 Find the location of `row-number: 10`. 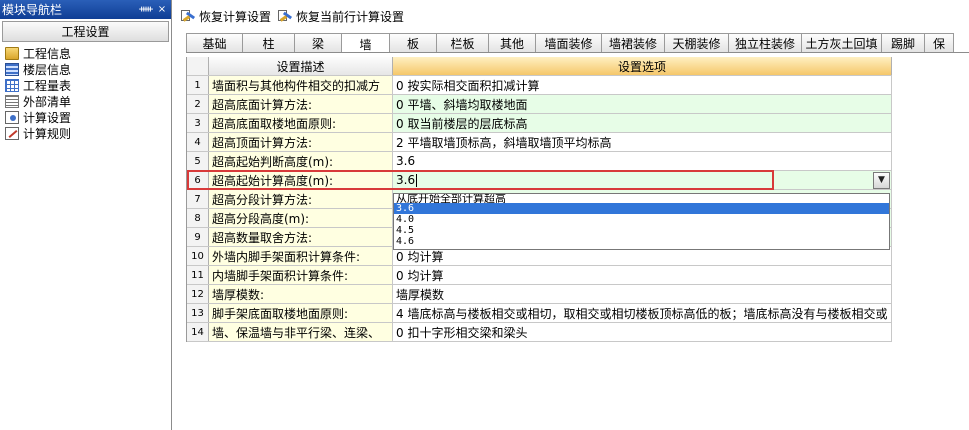

row-number: 10 is located at coordinates (198, 256).